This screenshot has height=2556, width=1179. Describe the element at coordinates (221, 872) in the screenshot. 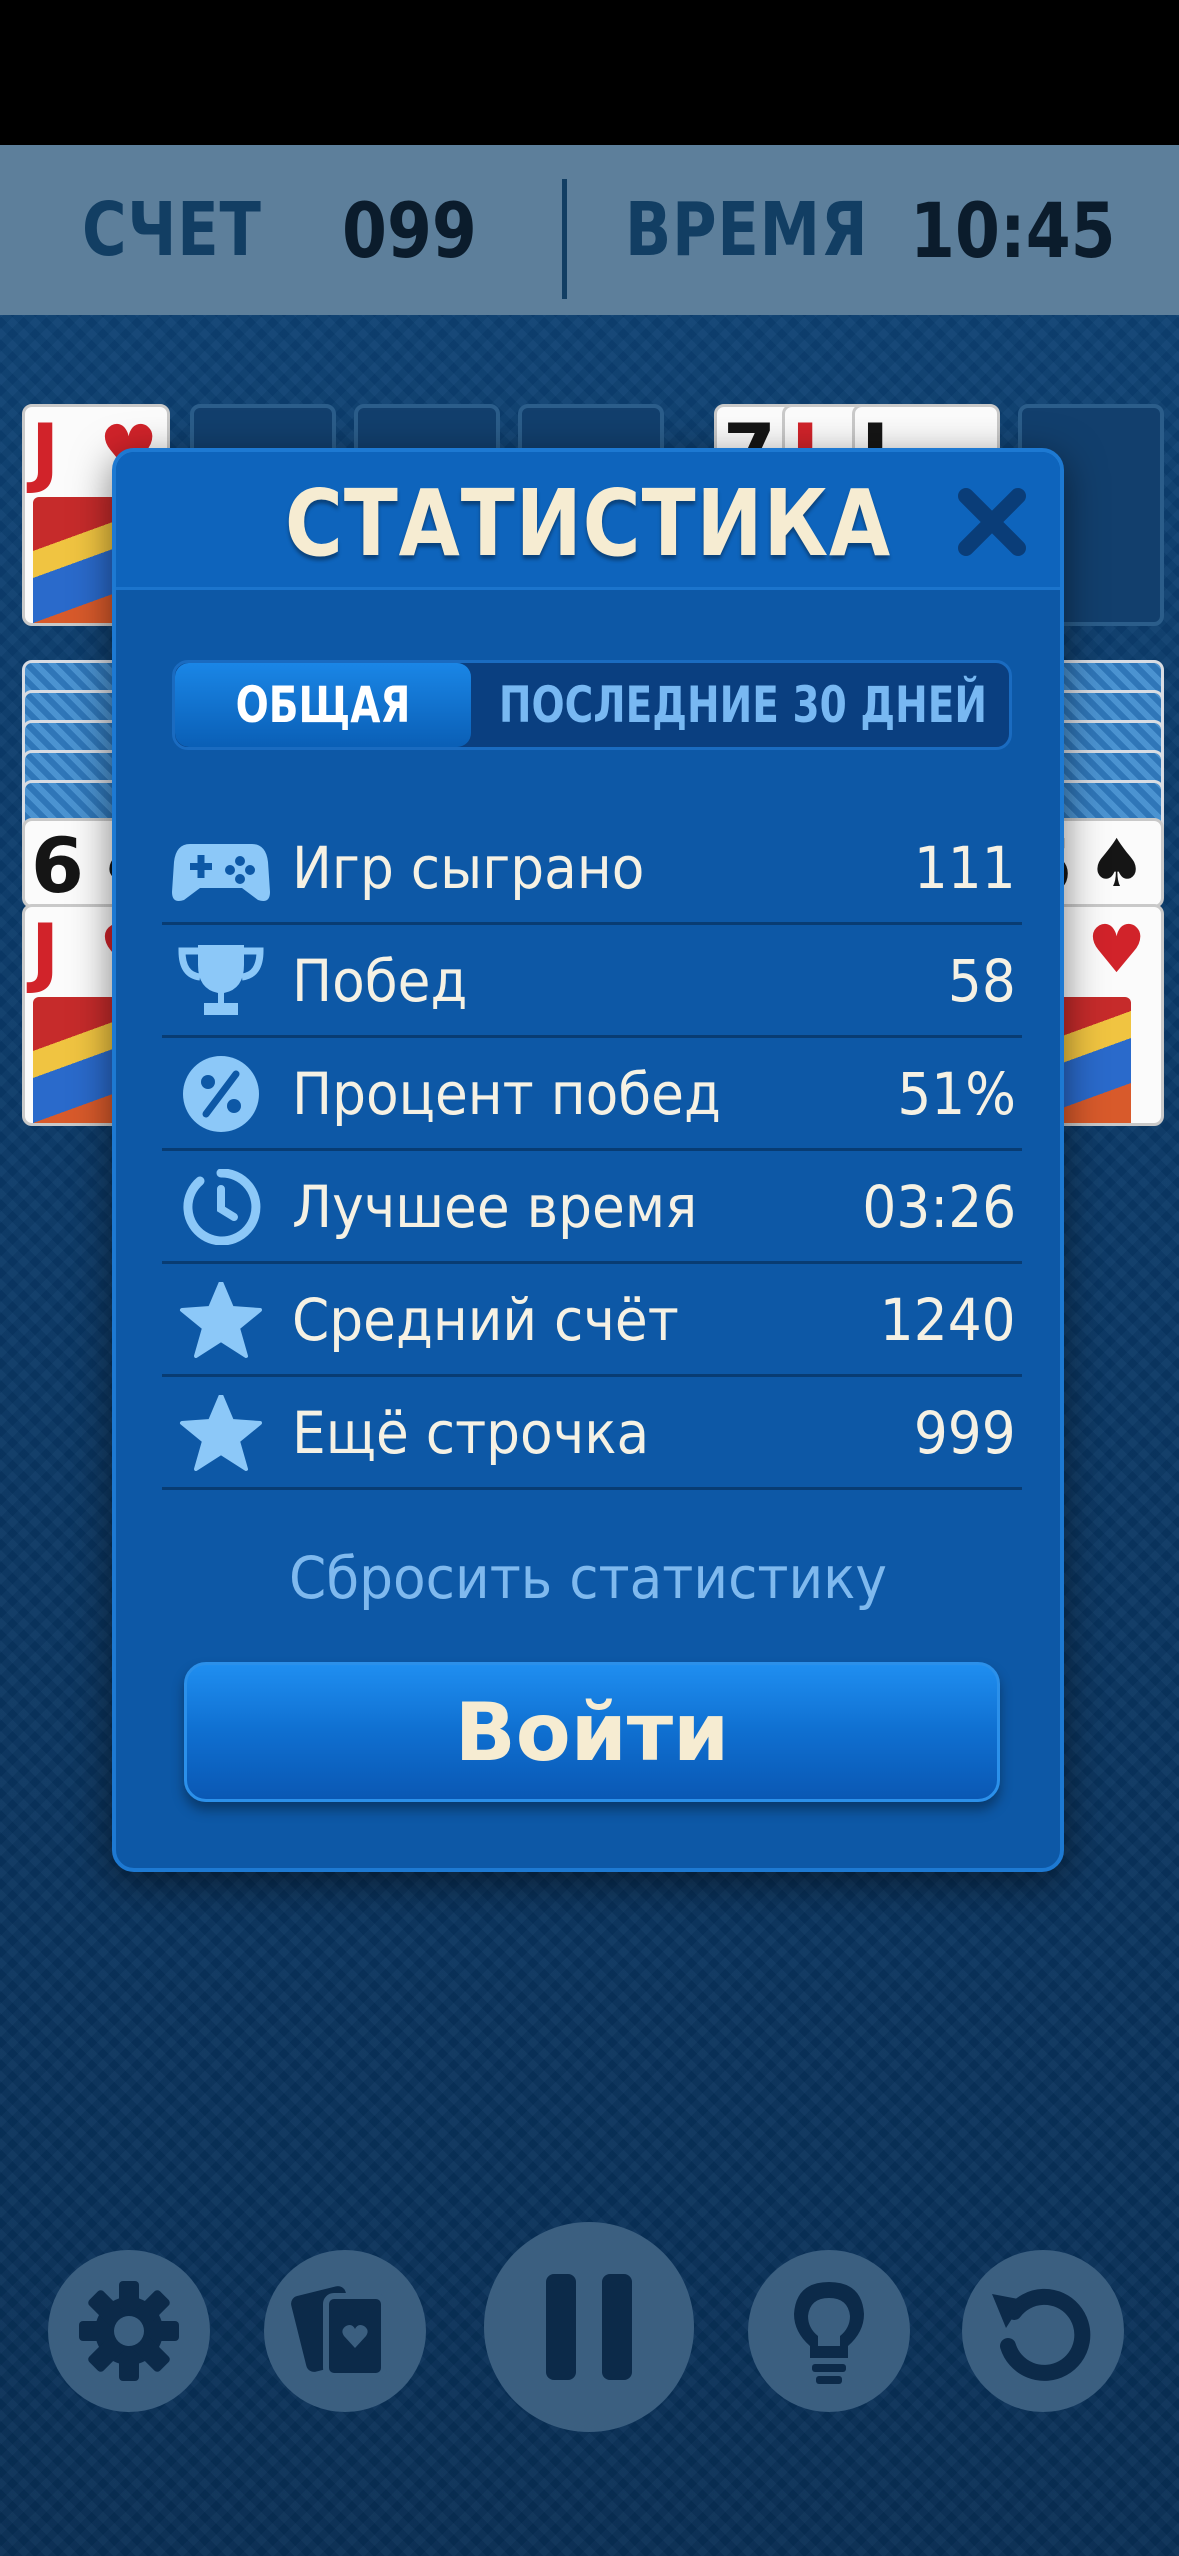

I see `gamepad-icon` at that location.